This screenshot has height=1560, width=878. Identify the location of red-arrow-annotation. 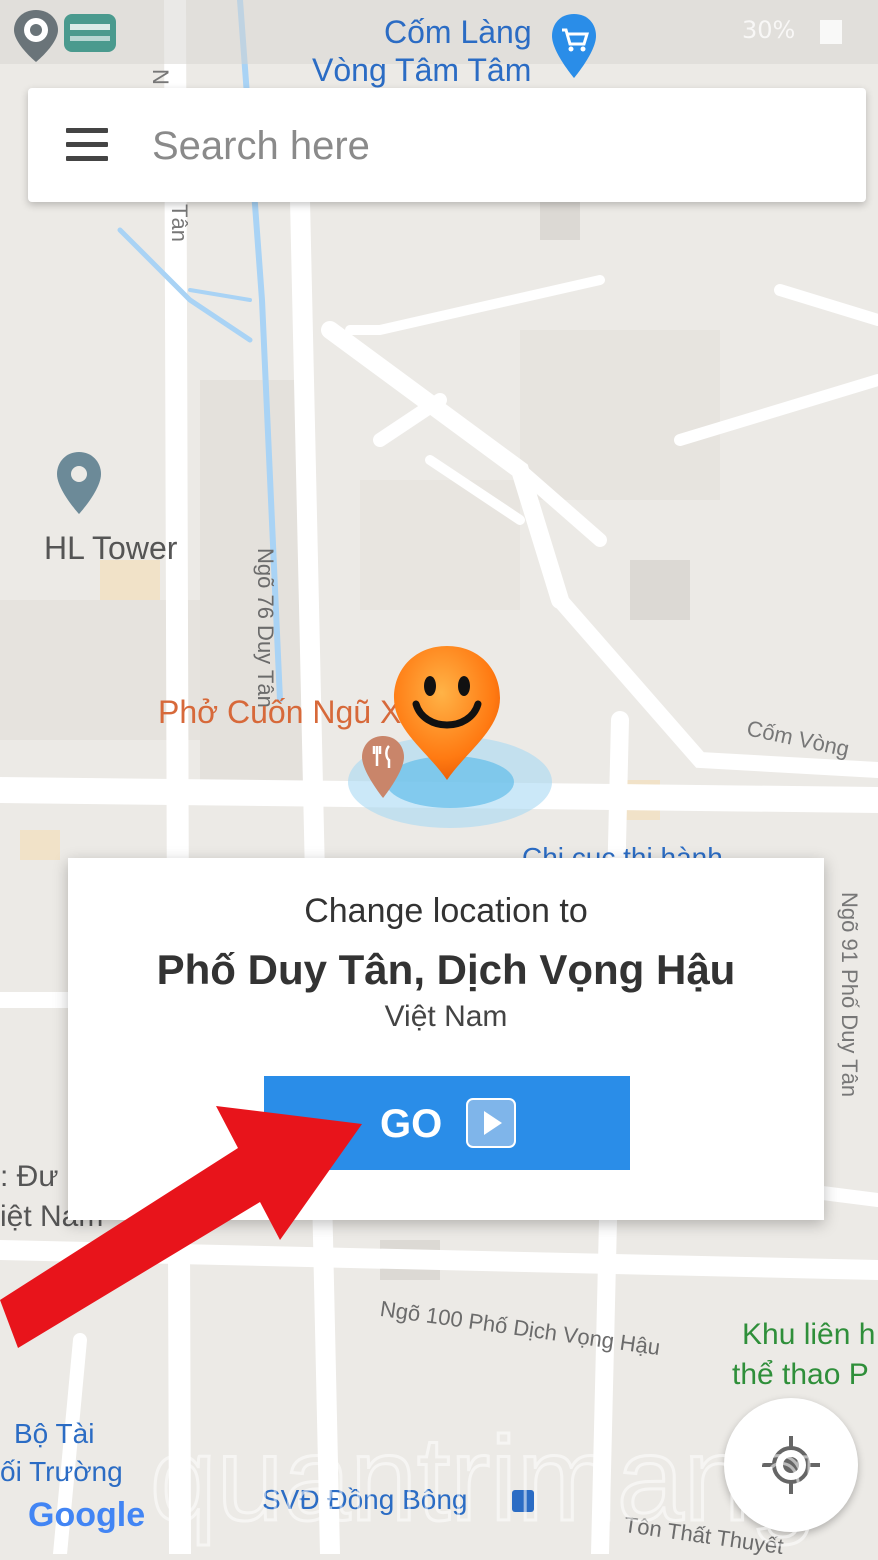
(181, 1227).